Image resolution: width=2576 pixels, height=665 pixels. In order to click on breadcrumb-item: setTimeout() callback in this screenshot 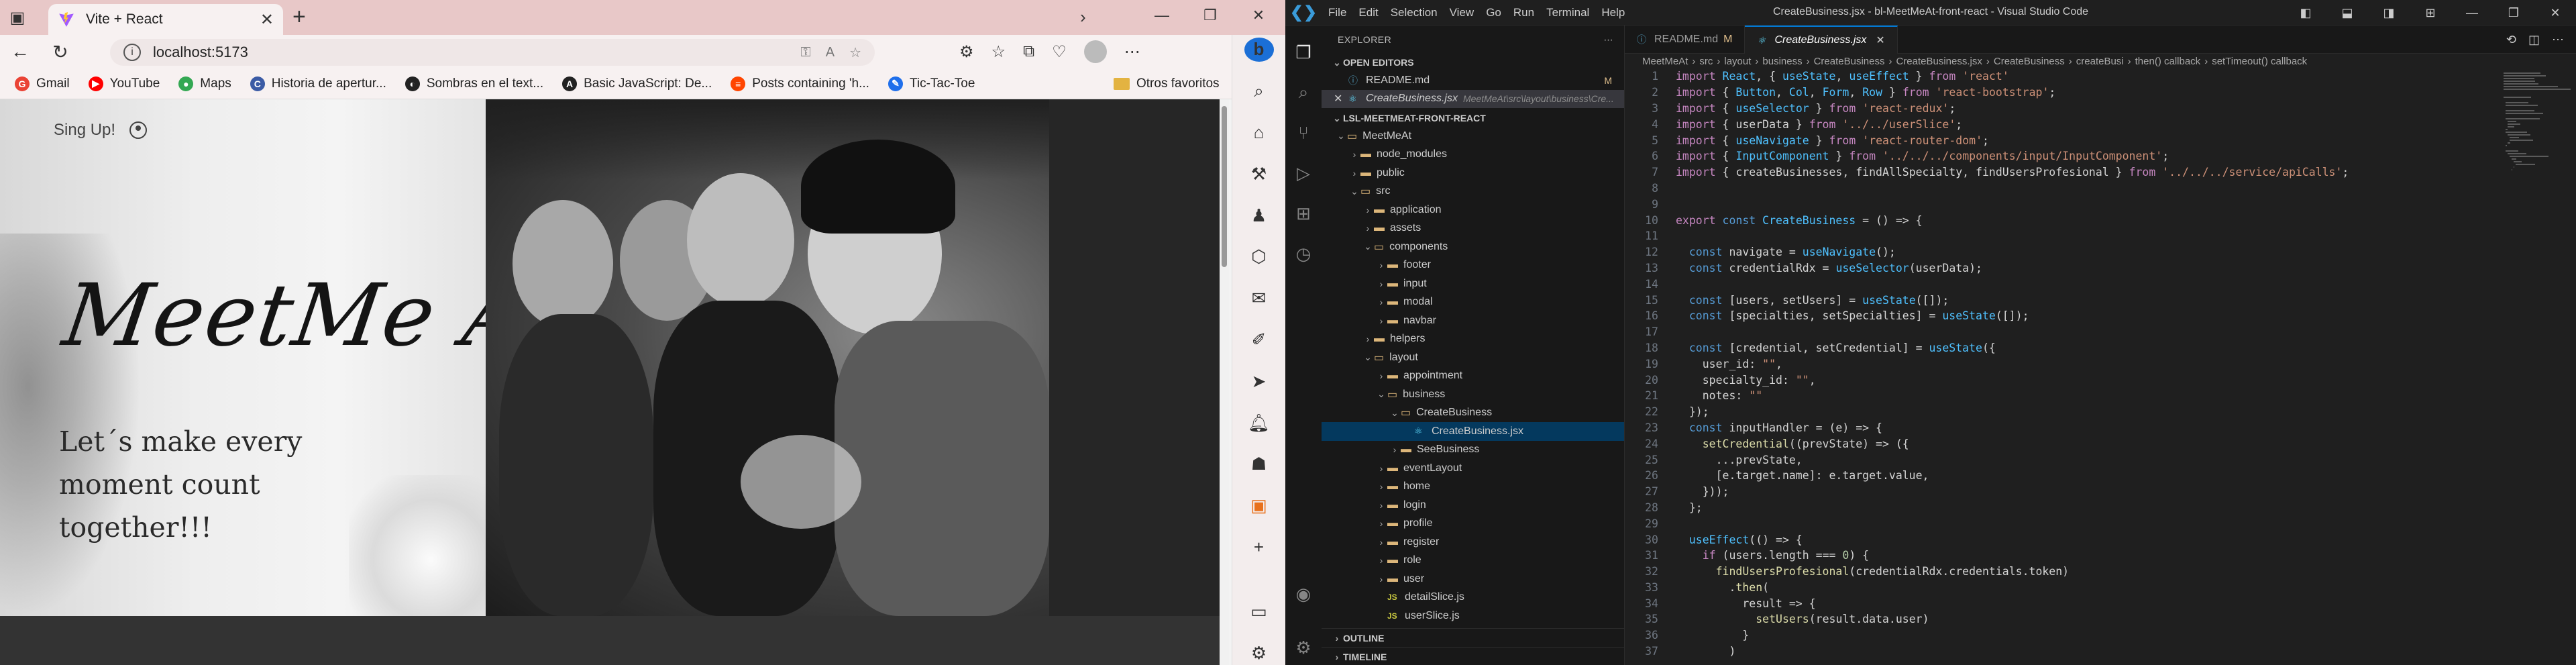, I will do `click(2259, 61)`.